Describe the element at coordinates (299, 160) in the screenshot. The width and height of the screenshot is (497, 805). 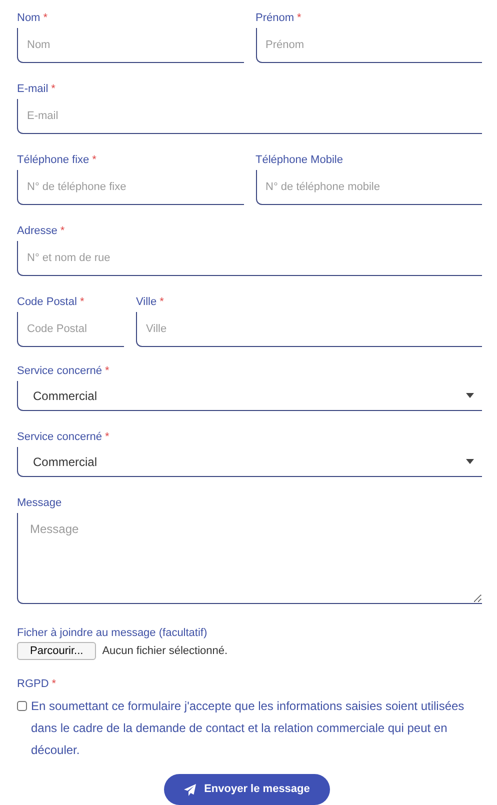
I see `field-label: Téléphone Mobile` at that location.